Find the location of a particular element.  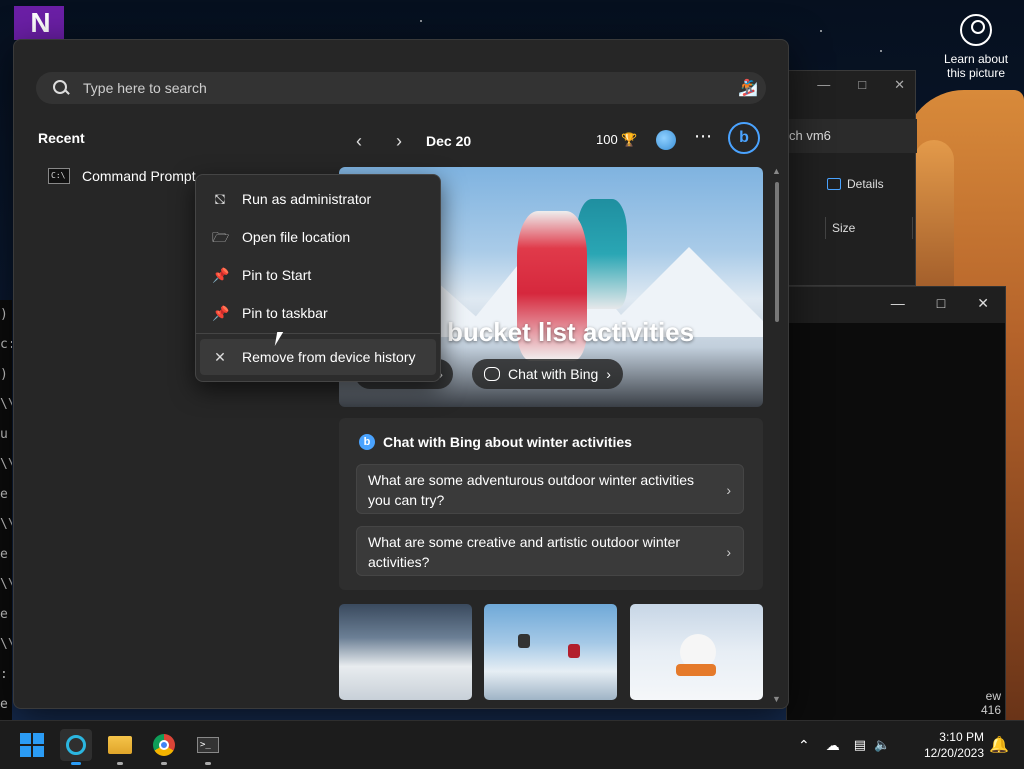

file-explorer-window: — □ ✕ ch vm6 Details Size is located at coordinates (851, 178).